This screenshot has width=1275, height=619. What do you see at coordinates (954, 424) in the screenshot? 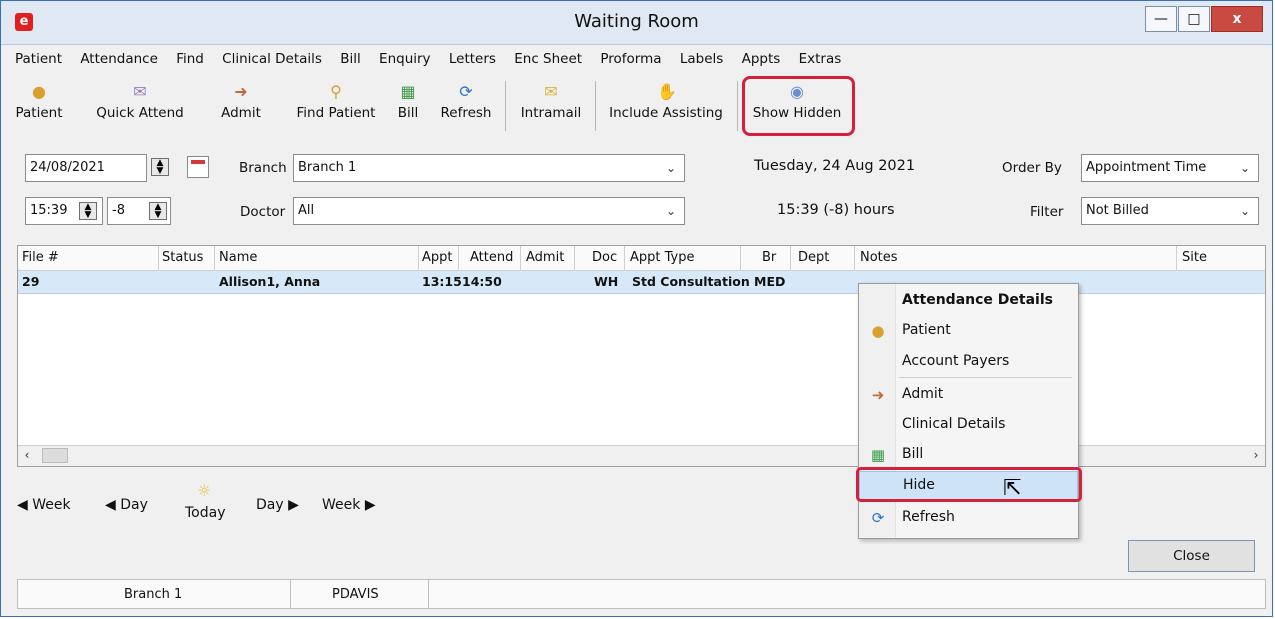
I see `context-menu-clinical-details-label: Clinical Details` at bounding box center [954, 424].